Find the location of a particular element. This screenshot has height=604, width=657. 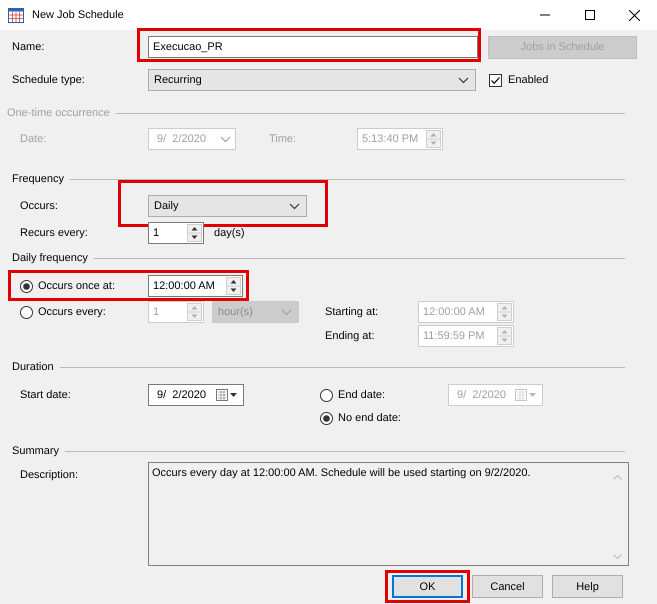

recurs-spinner: 1 is located at coordinates (176, 233).